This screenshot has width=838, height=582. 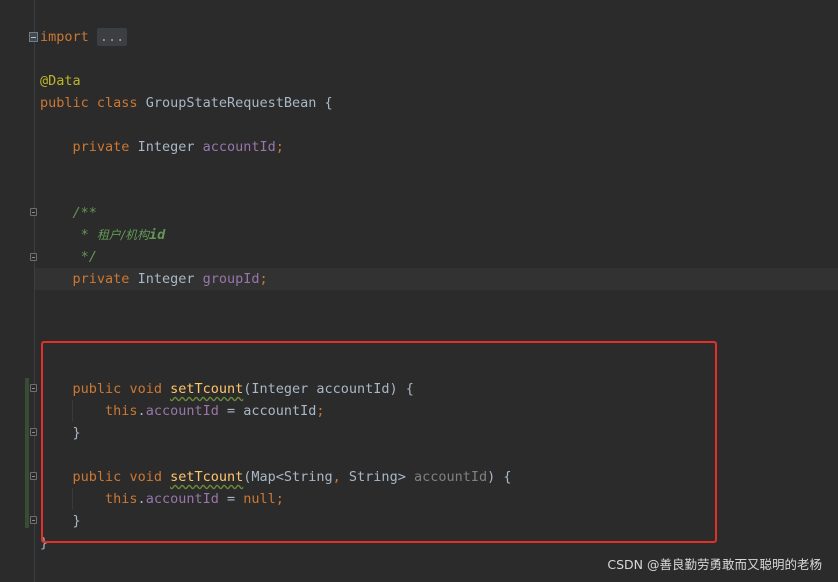 I want to click on javadoc-close-line: */, so click(x=68, y=257).